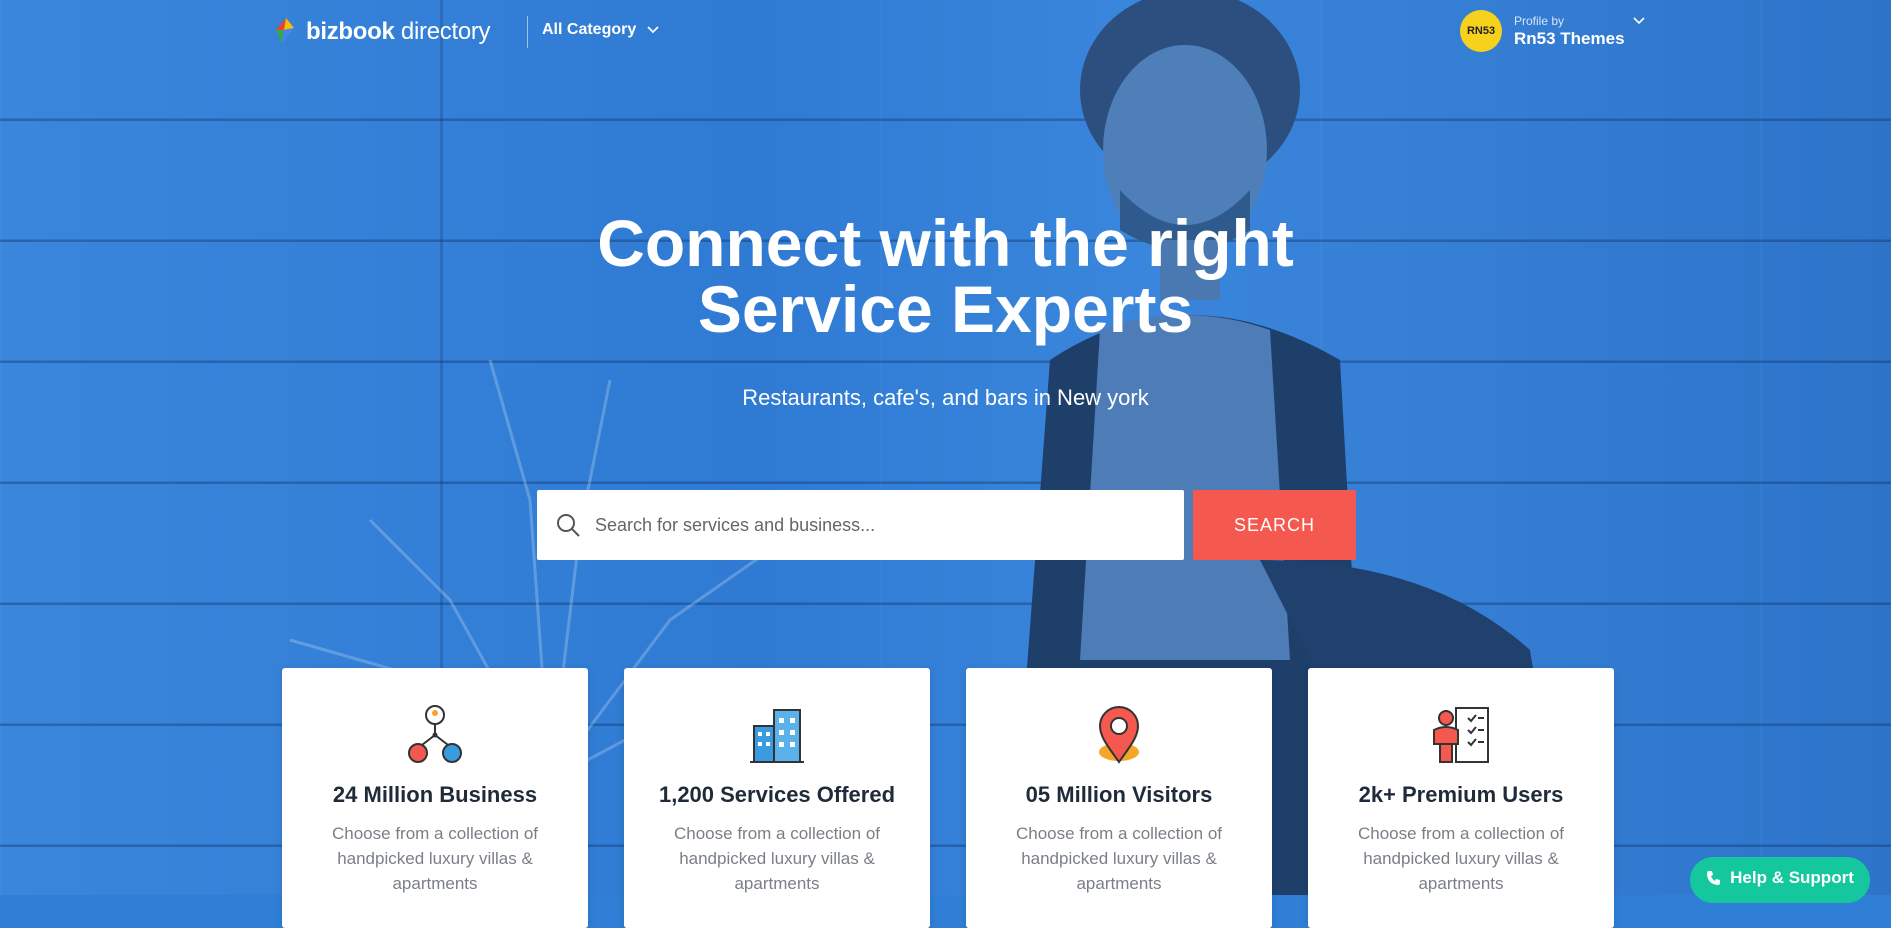 The height and width of the screenshot is (928, 1891). I want to click on brand-logo: bizbook directory, so click(381, 32).